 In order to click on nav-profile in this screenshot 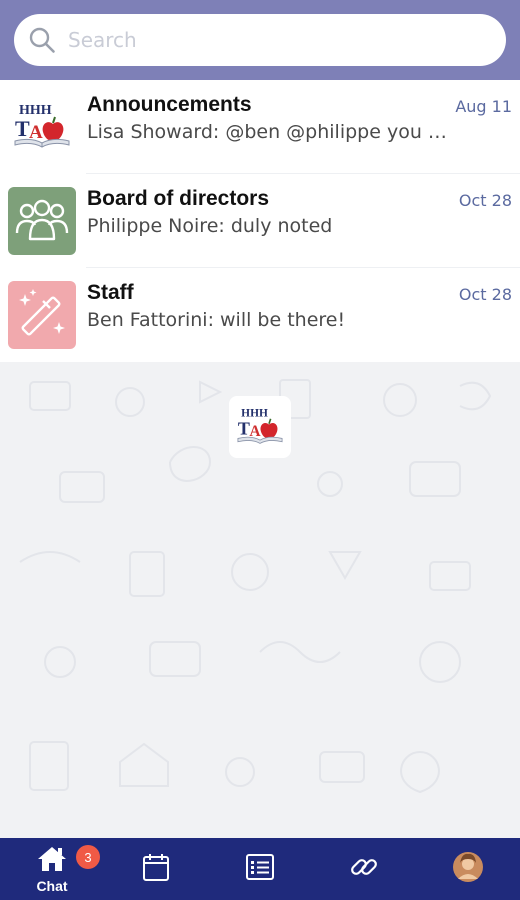, I will do `click(468, 869)`.